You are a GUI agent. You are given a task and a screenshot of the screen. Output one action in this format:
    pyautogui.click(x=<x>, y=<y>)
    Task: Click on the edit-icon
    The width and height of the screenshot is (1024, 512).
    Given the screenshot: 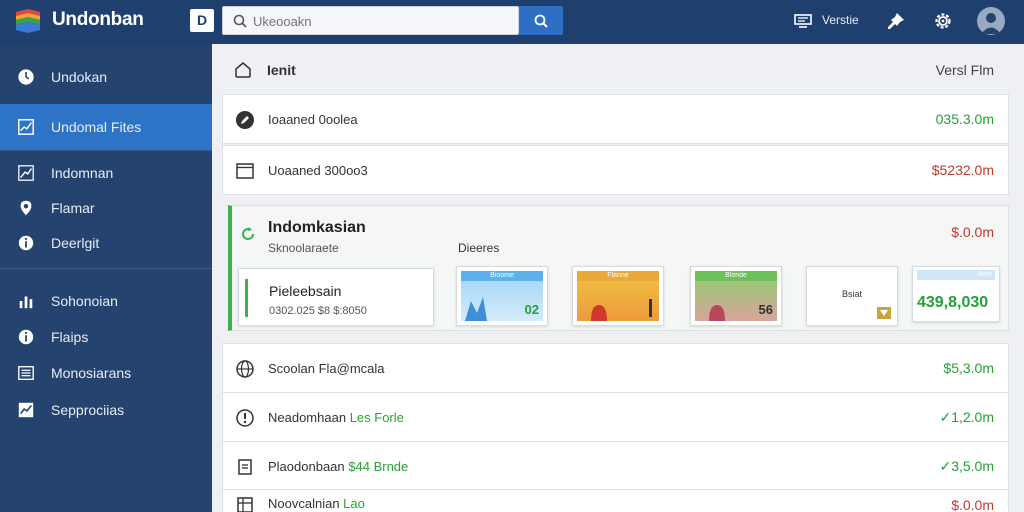 What is the action you would take?
    pyautogui.click(x=245, y=120)
    